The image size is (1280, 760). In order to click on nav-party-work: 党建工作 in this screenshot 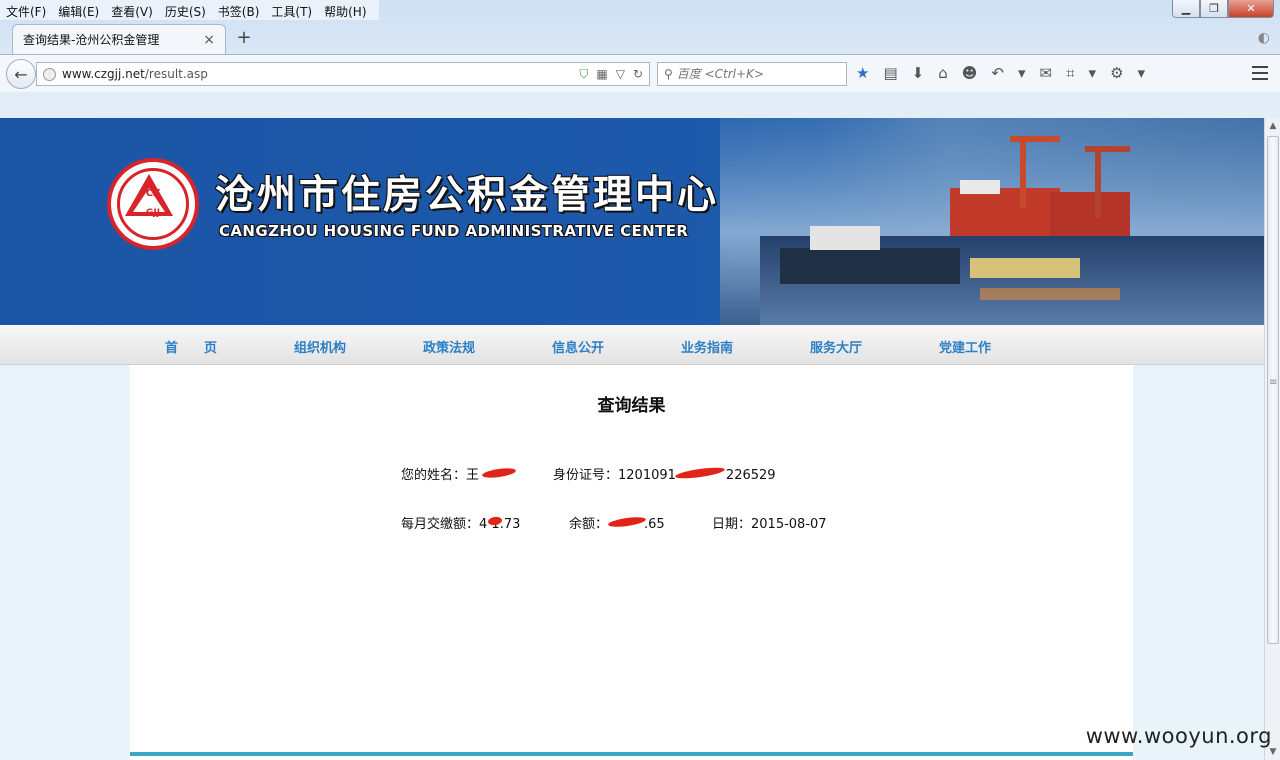, I will do `click(965, 346)`.